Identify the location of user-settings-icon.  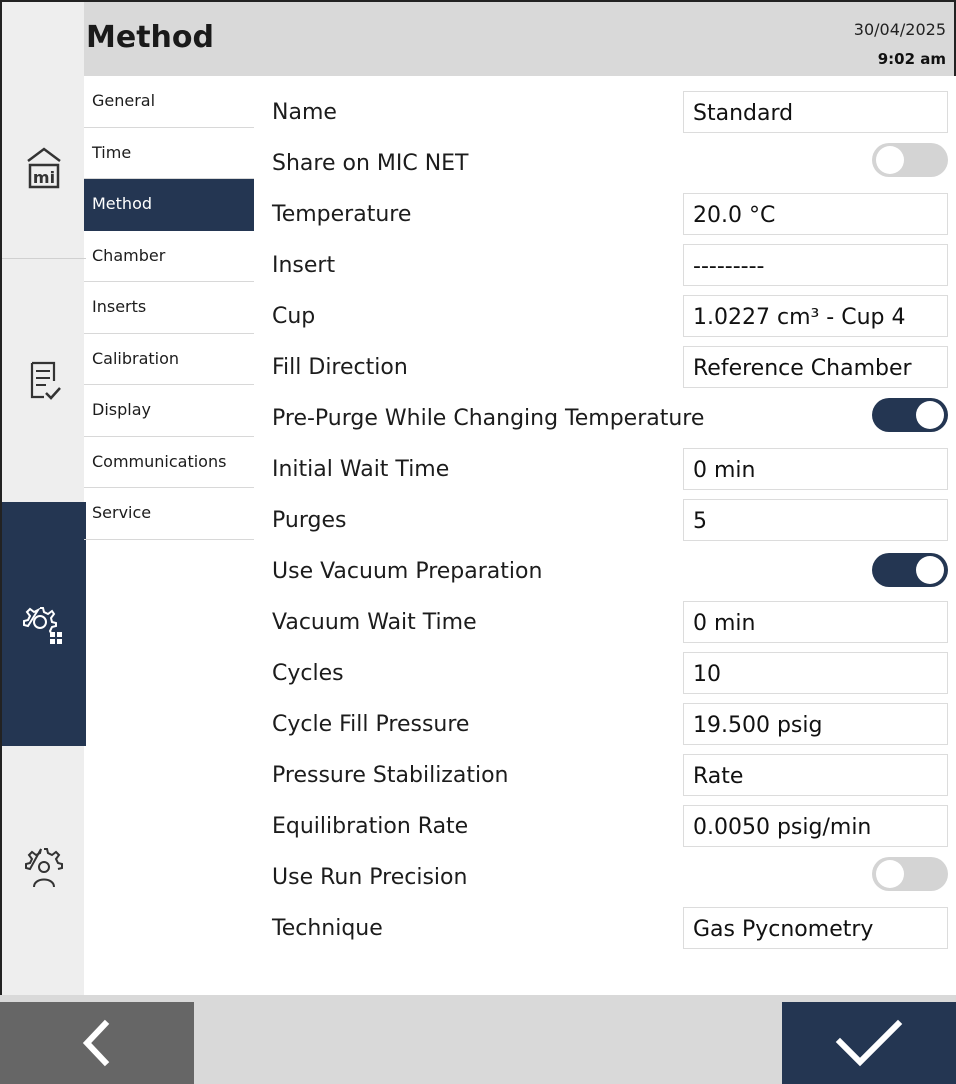
(44, 868).